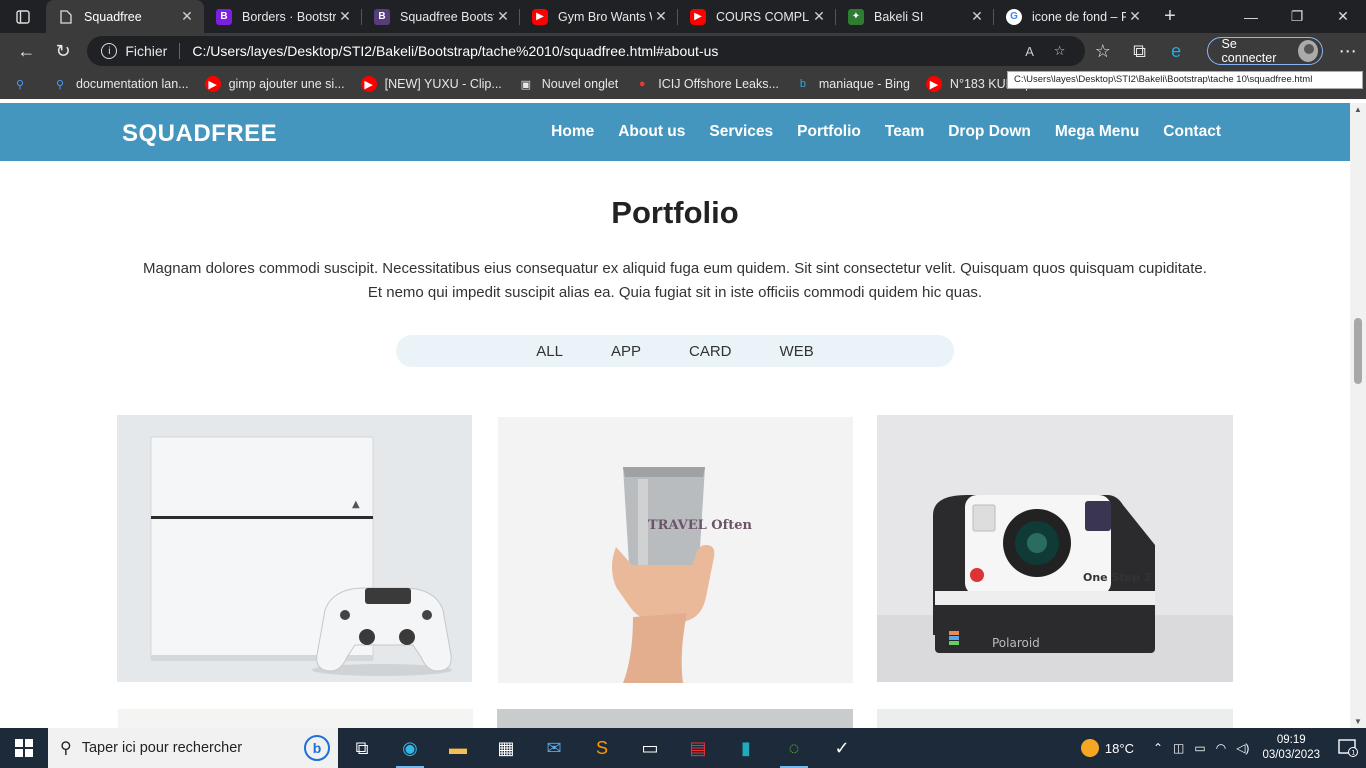  What do you see at coordinates (1291, 748) in the screenshot?
I see `clock: 09:19 03/03/2023` at bounding box center [1291, 748].